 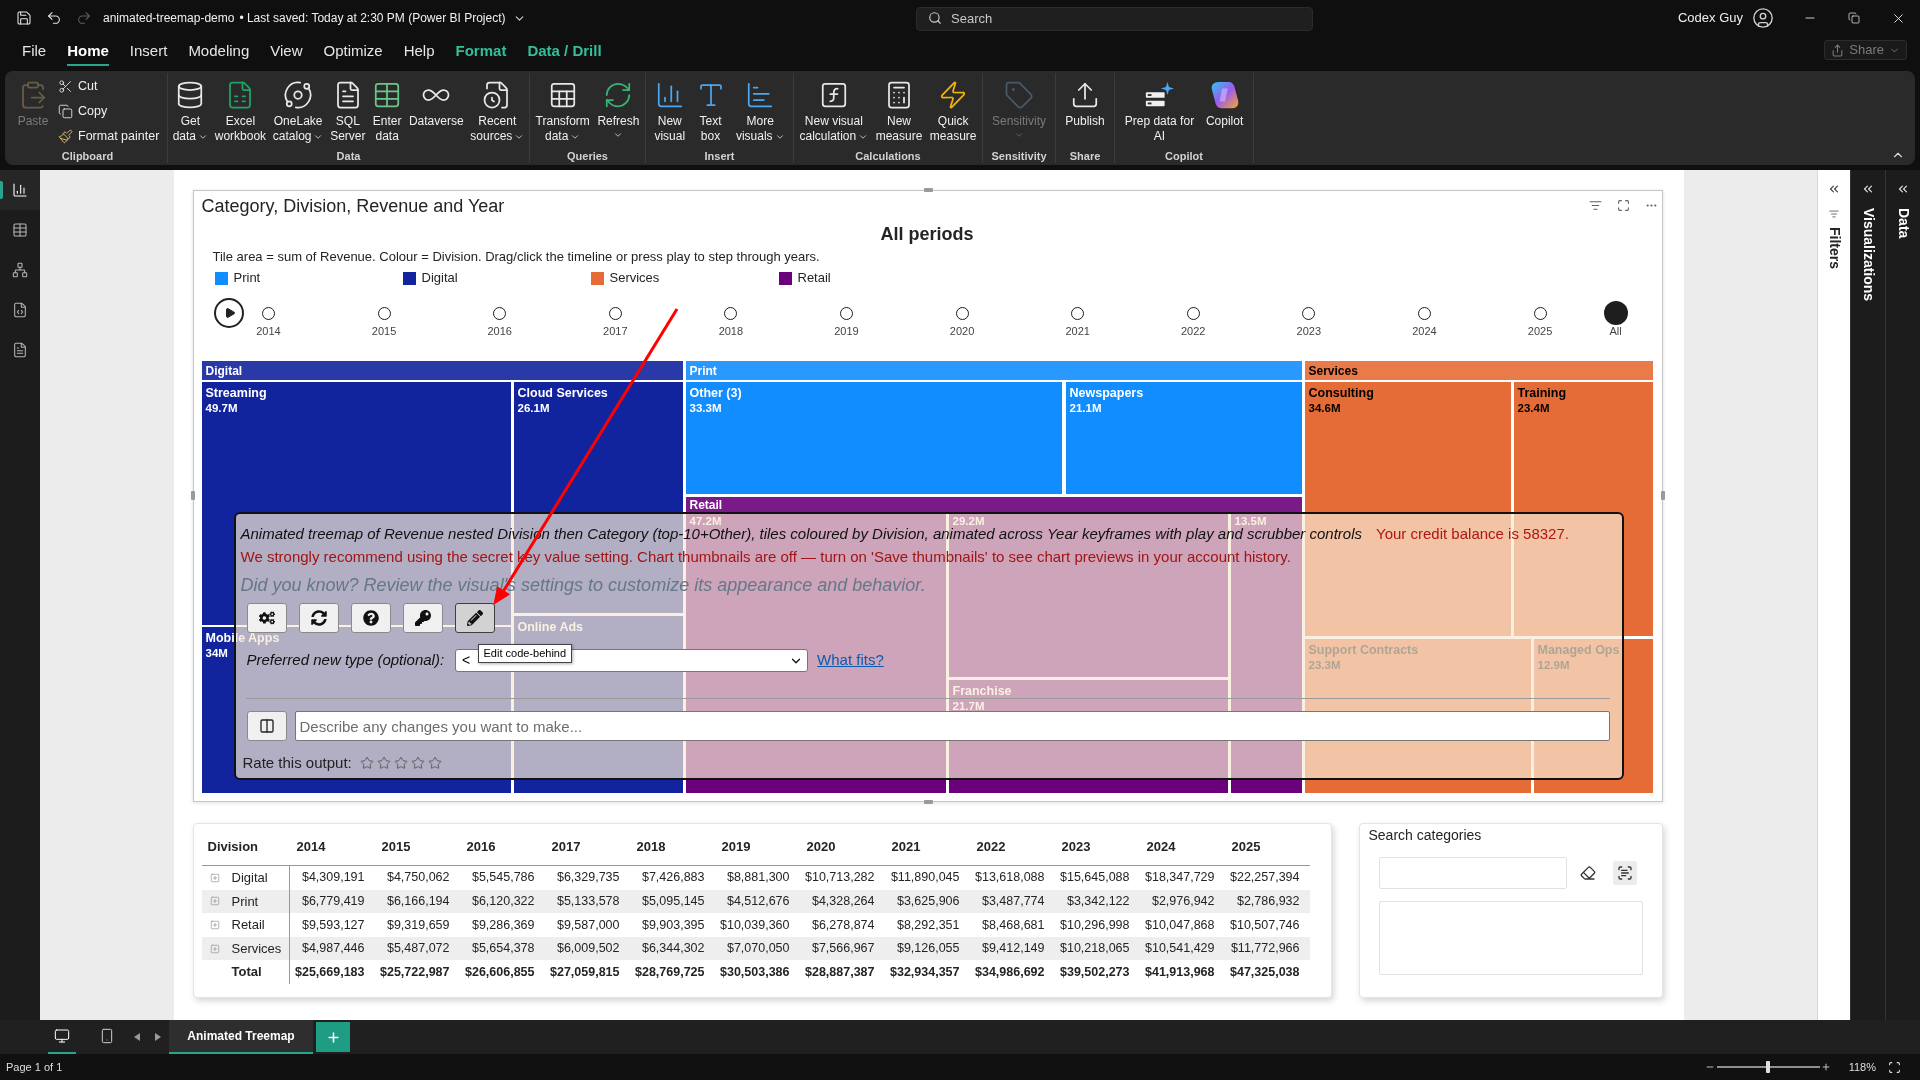 I want to click on fit-to-page-button, so click(x=1894, y=1067).